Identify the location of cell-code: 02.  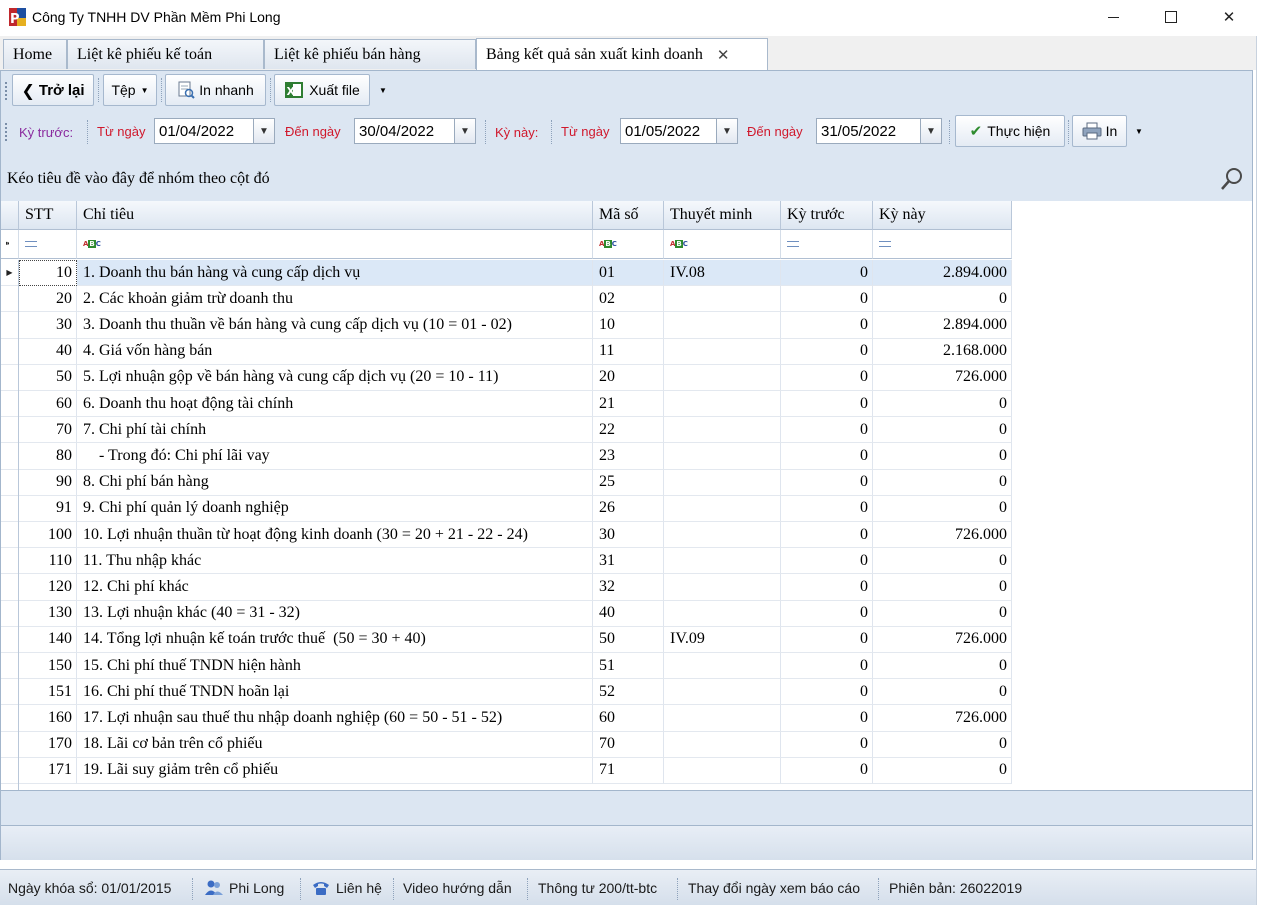
(628, 299).